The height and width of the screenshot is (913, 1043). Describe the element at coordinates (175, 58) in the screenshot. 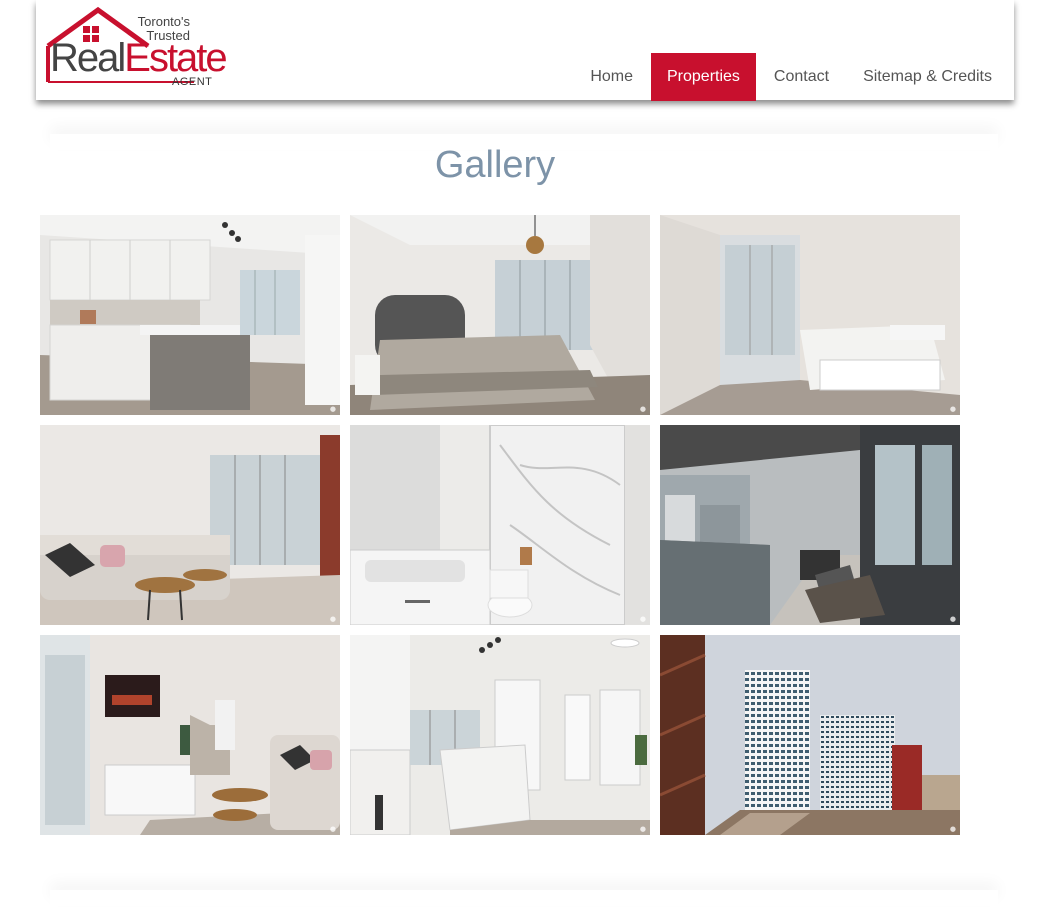

I see `logo-estate: Estate` at that location.